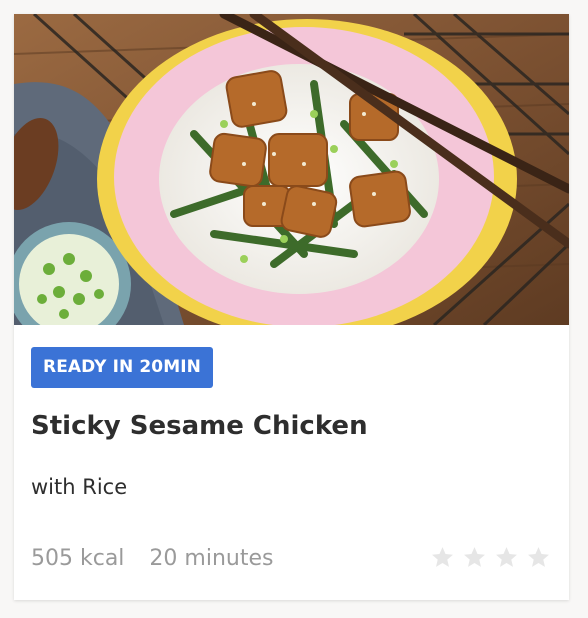 The height and width of the screenshot is (618, 588). Describe the element at coordinates (122, 367) in the screenshot. I see `ready-time-badge: READY IN 20MIN` at that location.